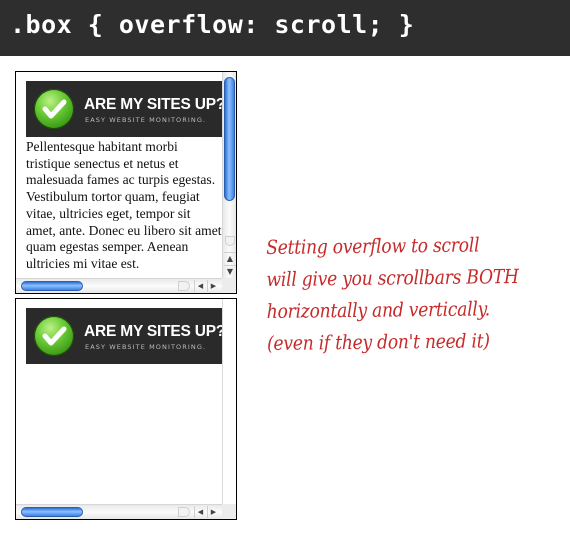 The image size is (570, 540). What do you see at coordinates (229, 402) in the screenshot?
I see `vertical-scrollbar` at bounding box center [229, 402].